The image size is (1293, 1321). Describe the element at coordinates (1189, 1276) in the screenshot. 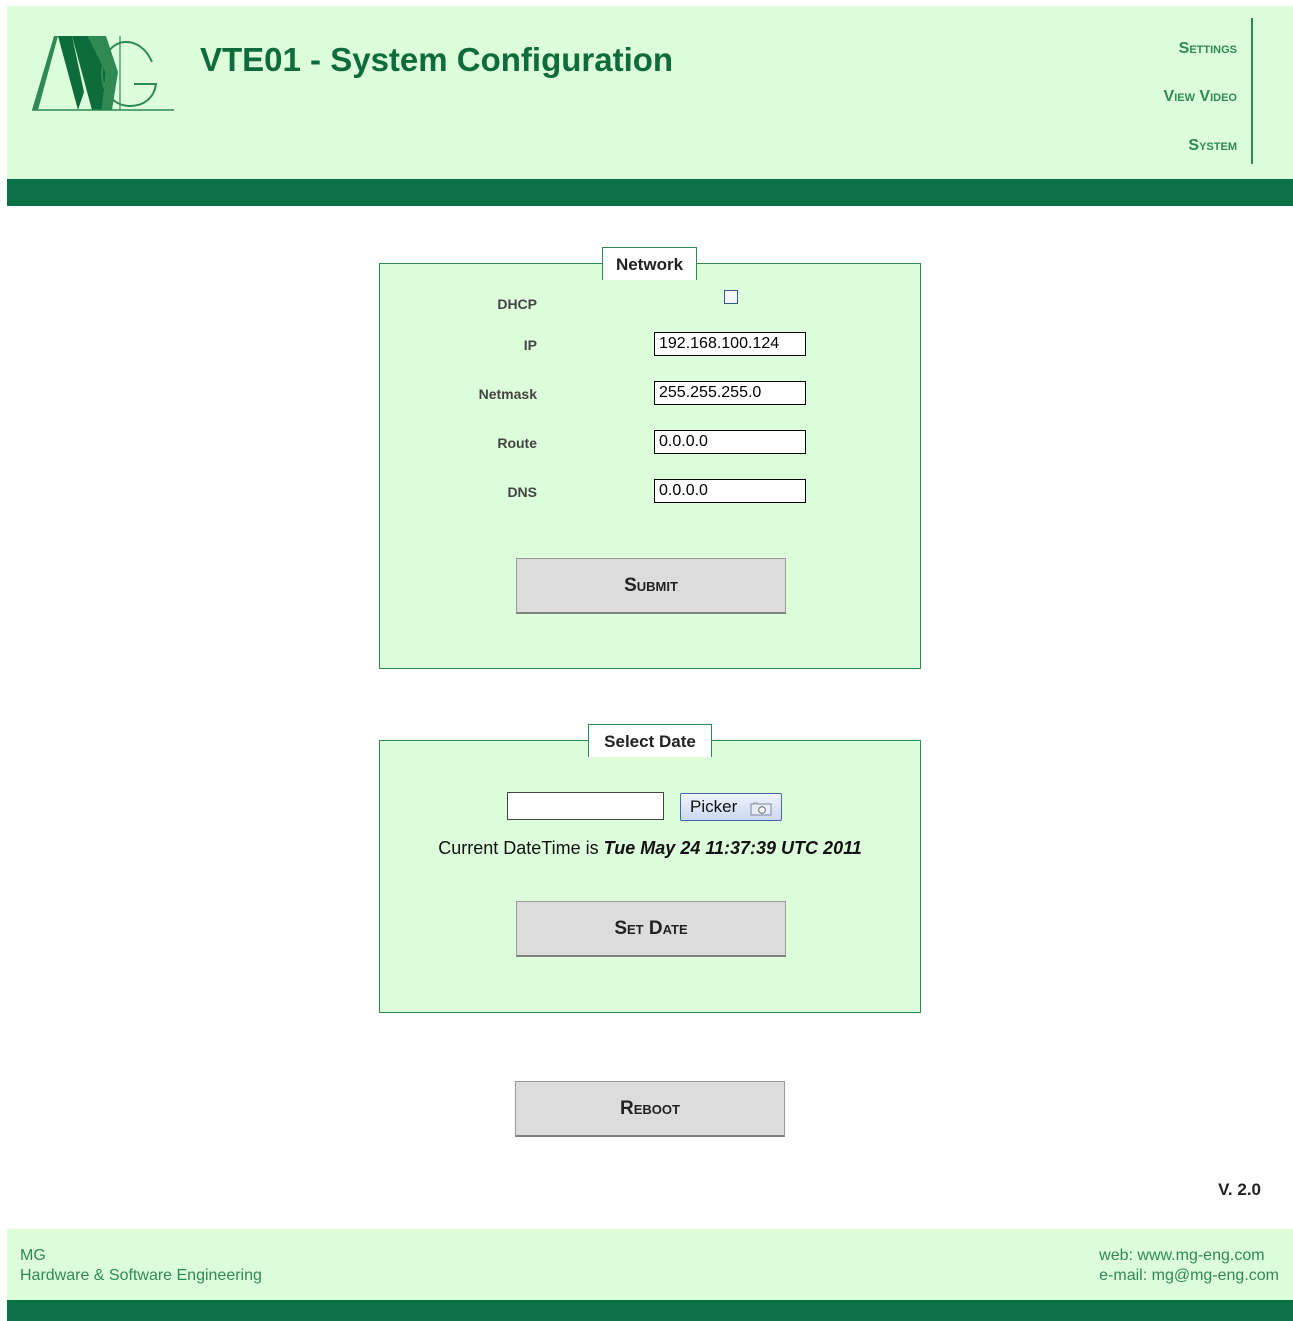

I see `footer-email: e-mail: mg@mg-eng.com` at that location.